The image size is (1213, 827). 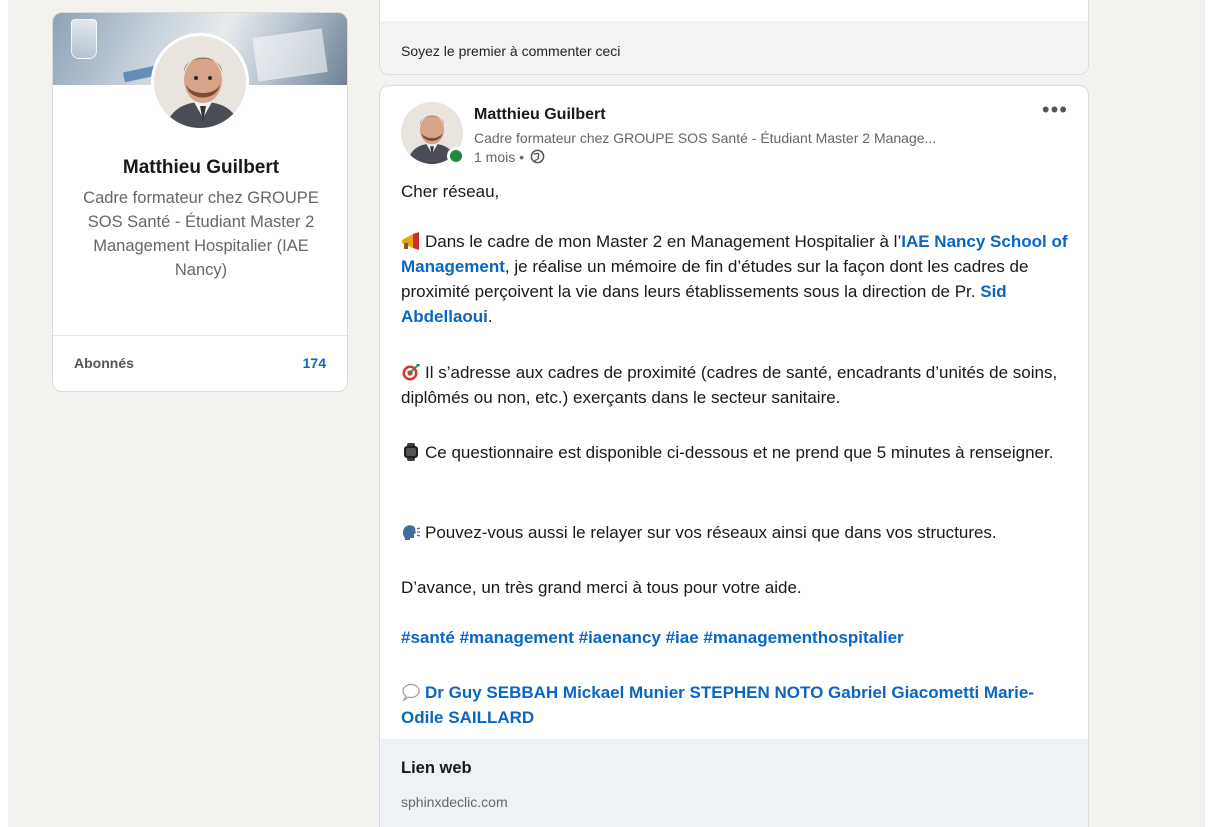 What do you see at coordinates (290, 55) in the screenshot?
I see `cover-paper-decoration` at bounding box center [290, 55].